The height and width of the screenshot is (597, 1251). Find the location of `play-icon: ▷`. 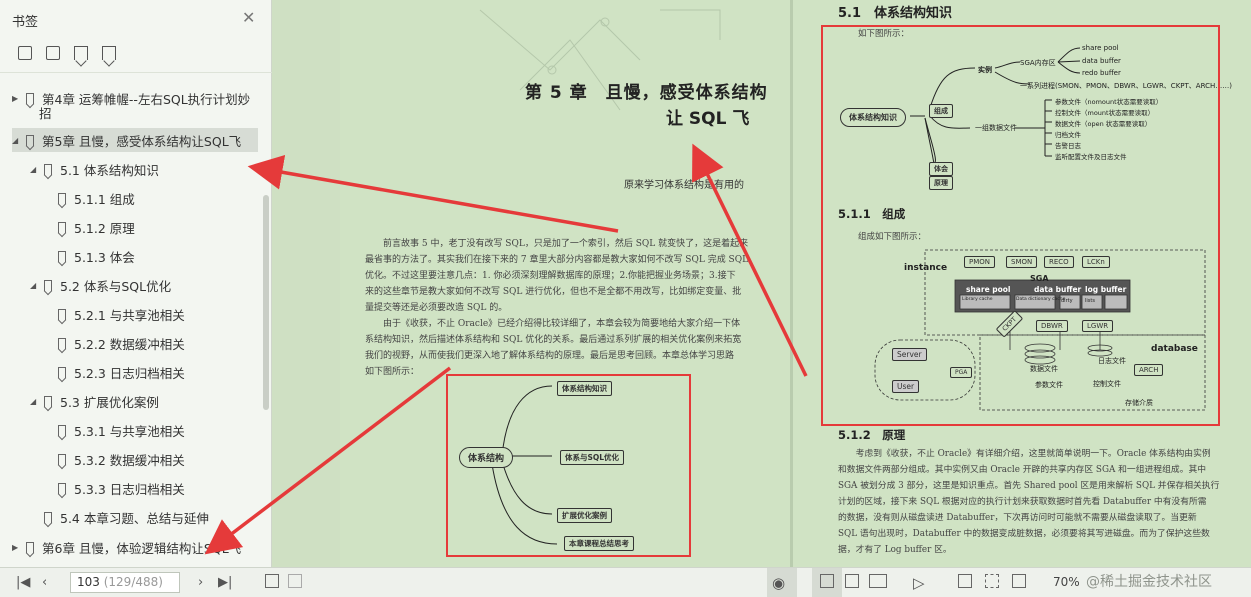

play-icon: ▷ is located at coordinates (919, 583).